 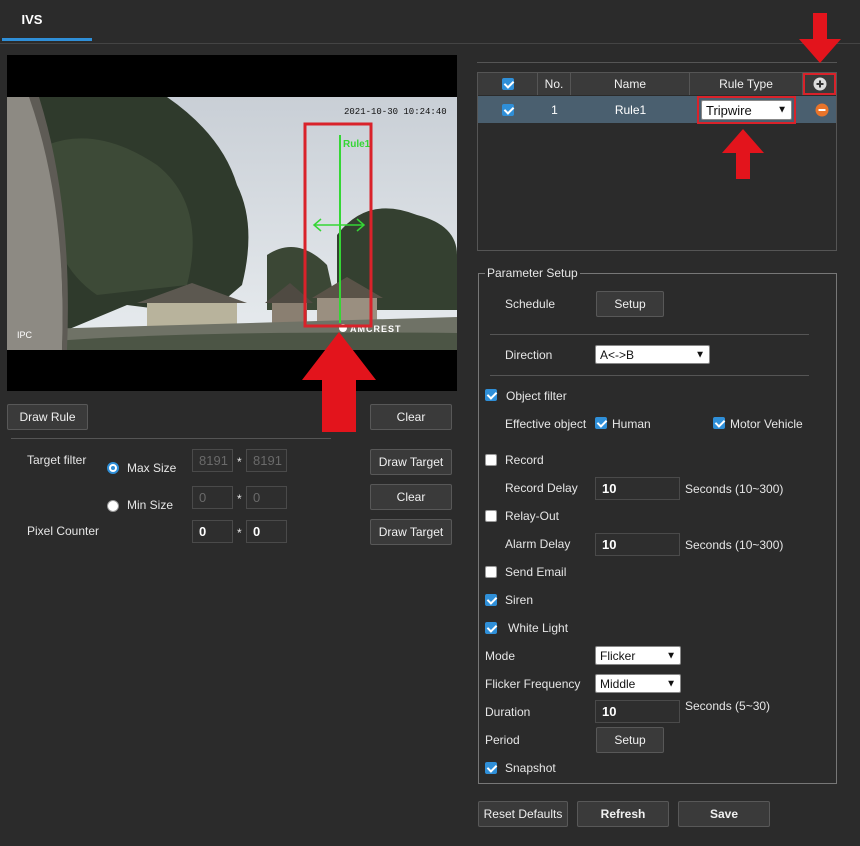 I want to click on draw-target-button: Draw Target, so click(x=411, y=462).